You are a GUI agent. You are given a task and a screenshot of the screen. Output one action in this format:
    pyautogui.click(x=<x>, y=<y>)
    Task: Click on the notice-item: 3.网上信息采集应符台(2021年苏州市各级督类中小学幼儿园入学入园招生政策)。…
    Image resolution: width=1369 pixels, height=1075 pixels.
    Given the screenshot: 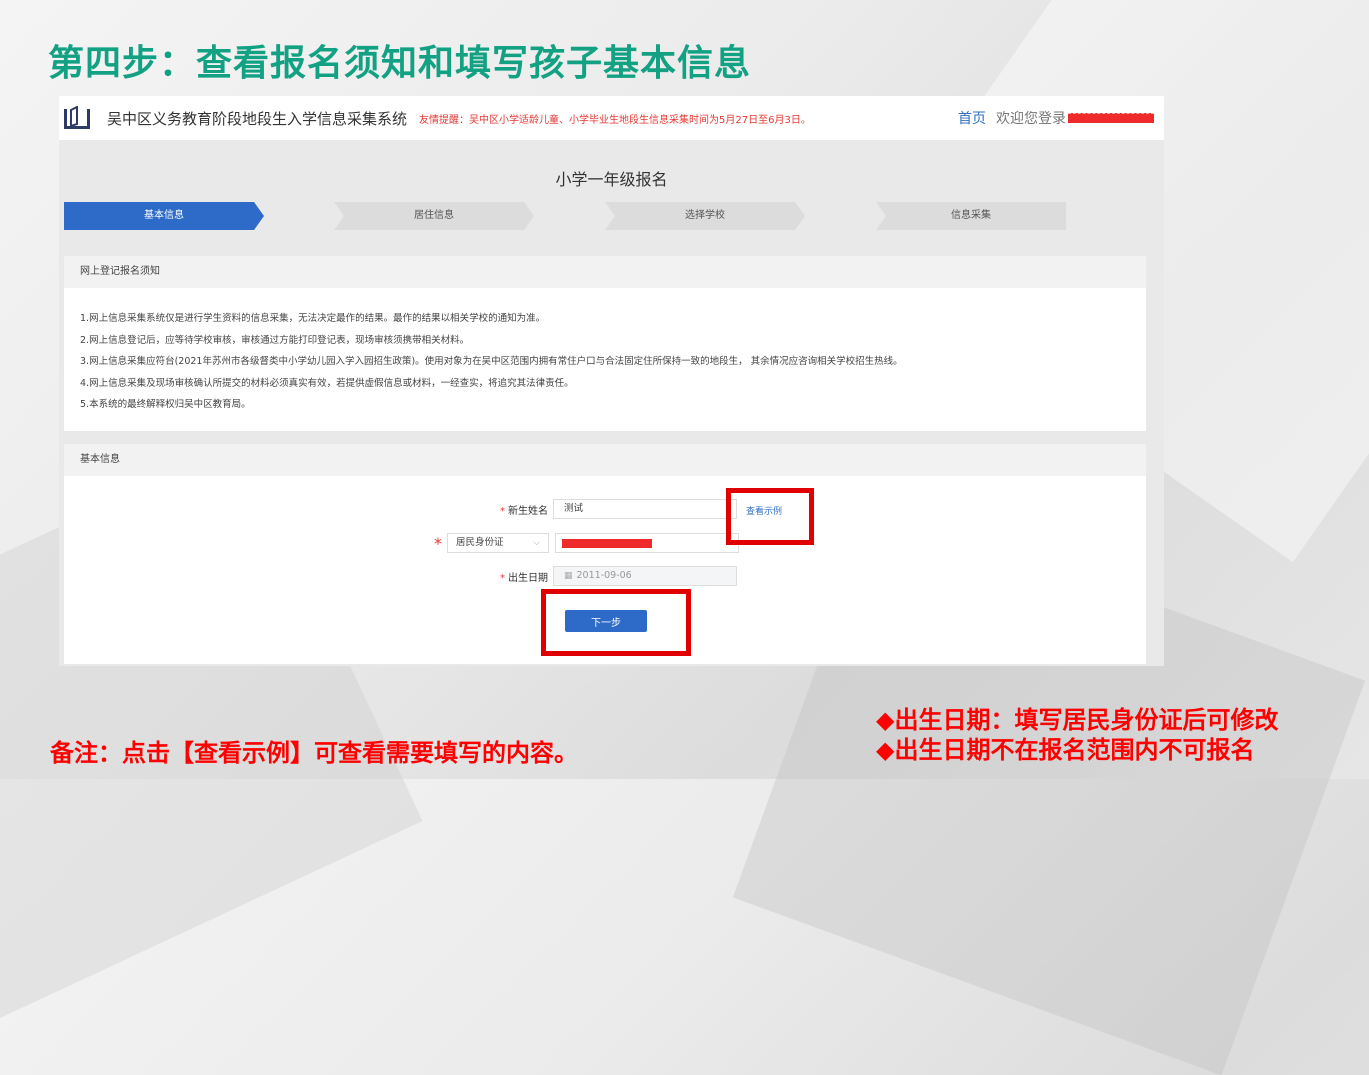 What is the action you would take?
    pyautogui.click(x=491, y=361)
    